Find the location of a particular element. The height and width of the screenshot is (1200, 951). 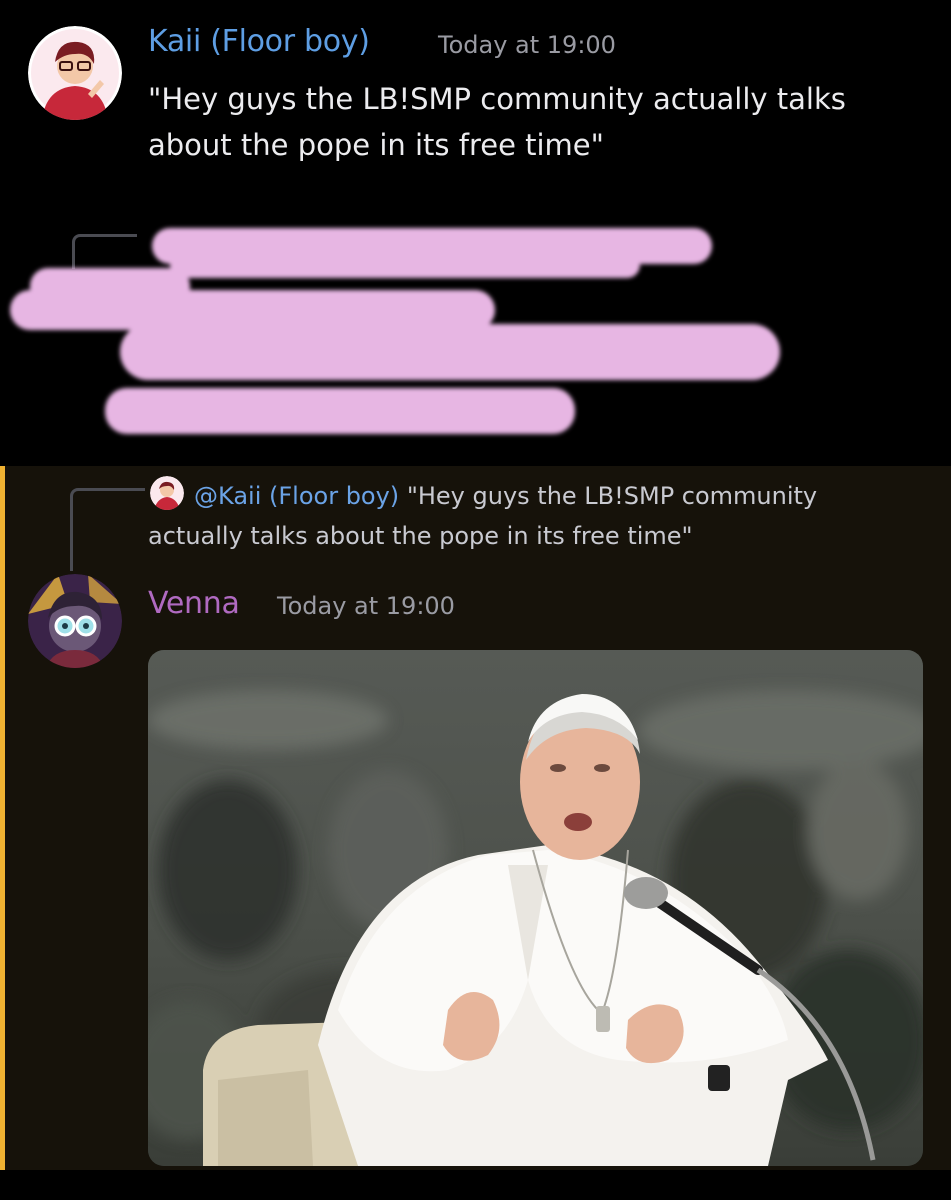

kaii-username: Kaii (Floor boy) is located at coordinates (259, 41).